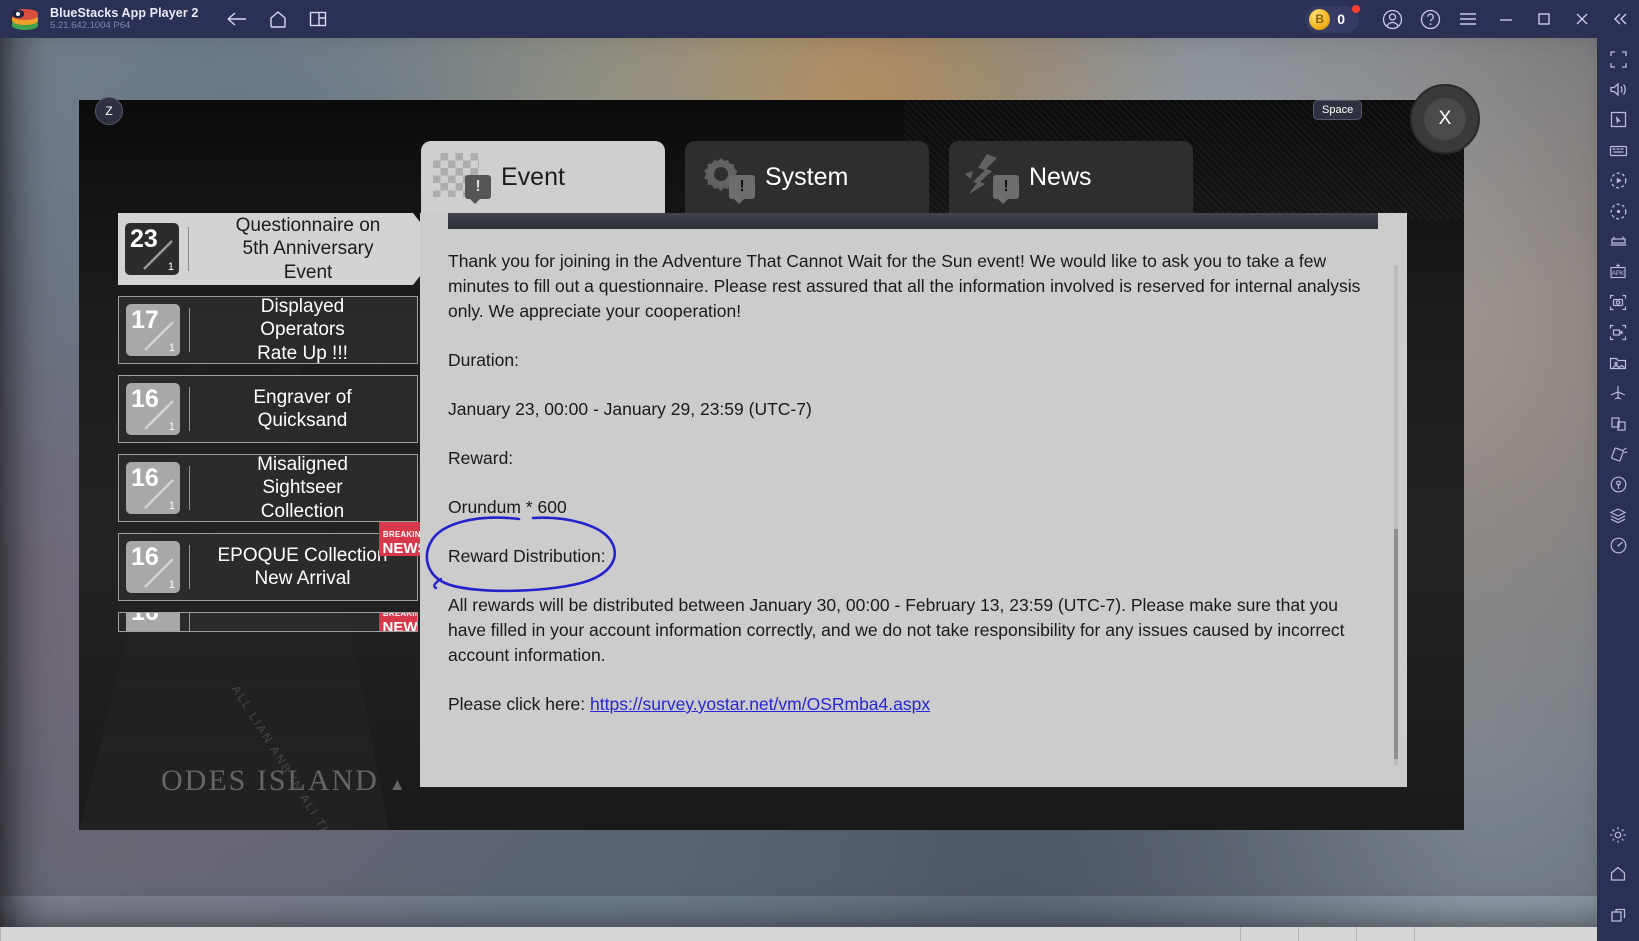 Image resolution: width=1639 pixels, height=941 pixels. What do you see at coordinates (1618, 363) in the screenshot?
I see `media-manager-icon` at bounding box center [1618, 363].